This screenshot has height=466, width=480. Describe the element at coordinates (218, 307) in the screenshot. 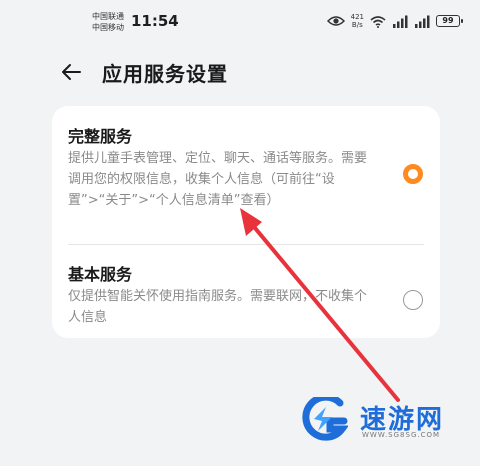

I see `option-description: 仅提供智能关怀使用指南服务。需要联网，不收集个人信息` at that location.